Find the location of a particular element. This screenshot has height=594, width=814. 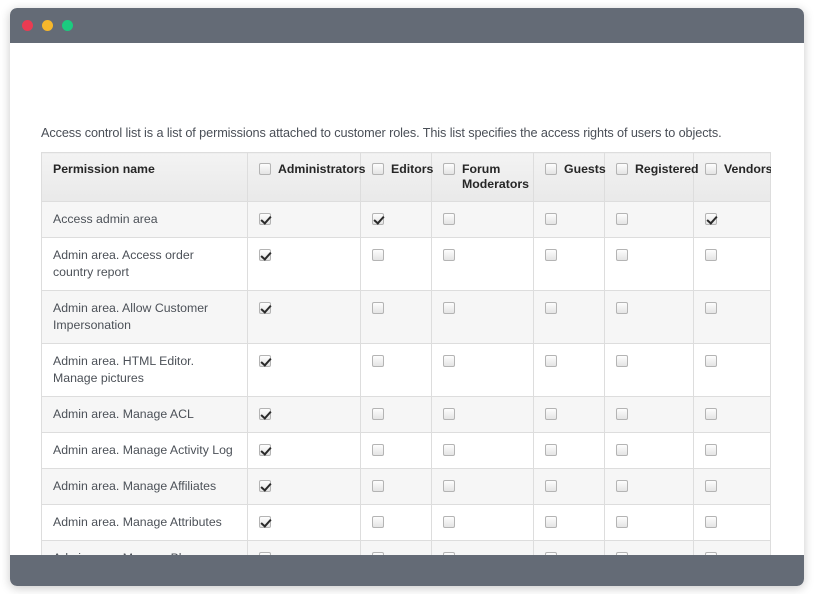

maximize-window-button is located at coordinates (67, 25).